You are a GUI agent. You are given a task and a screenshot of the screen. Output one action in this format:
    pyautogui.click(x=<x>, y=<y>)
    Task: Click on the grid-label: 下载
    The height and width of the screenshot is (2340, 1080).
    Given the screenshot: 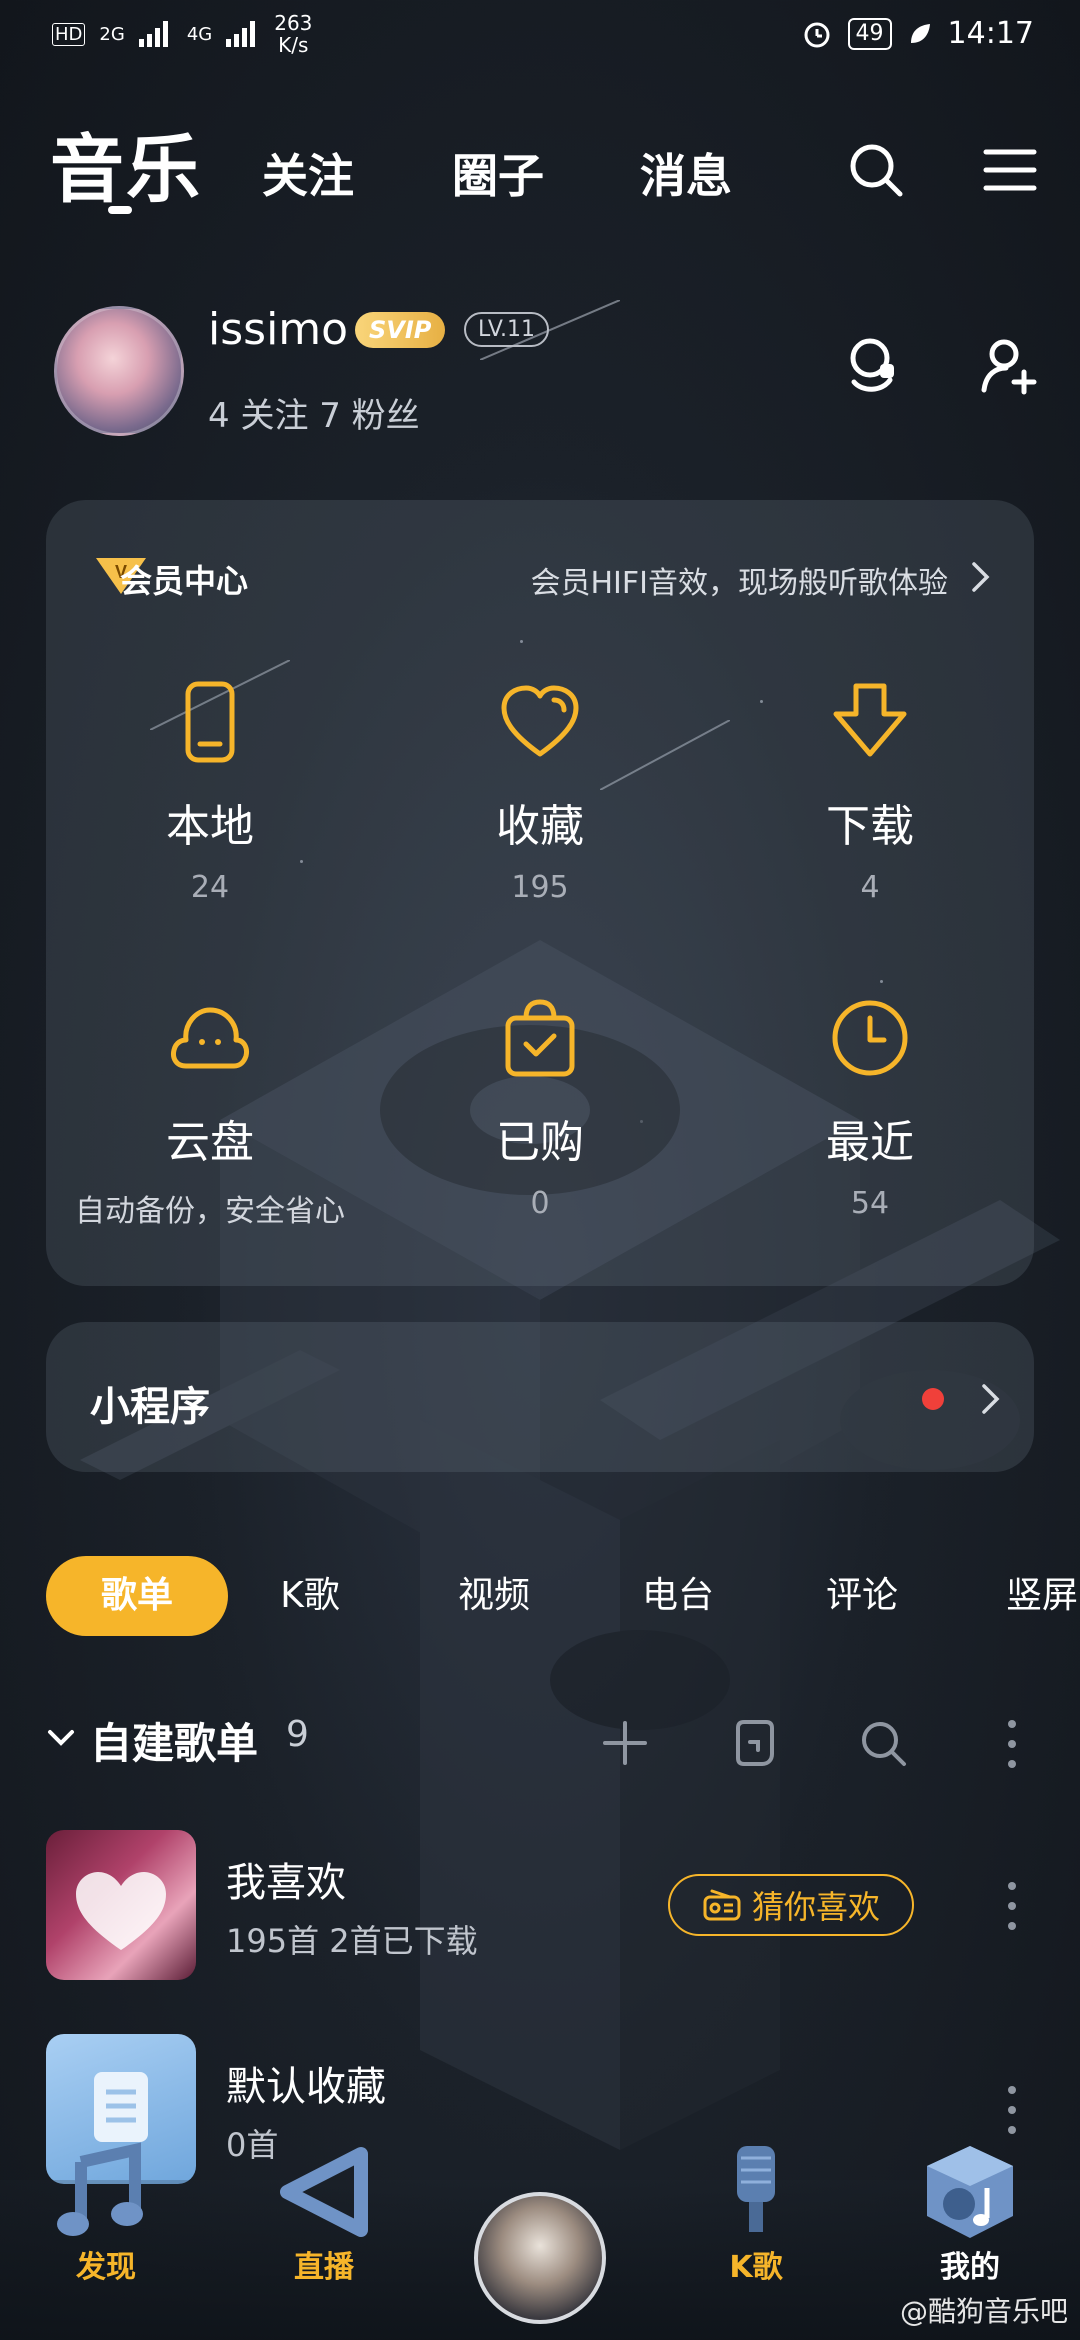 What is the action you would take?
    pyautogui.click(x=870, y=826)
    